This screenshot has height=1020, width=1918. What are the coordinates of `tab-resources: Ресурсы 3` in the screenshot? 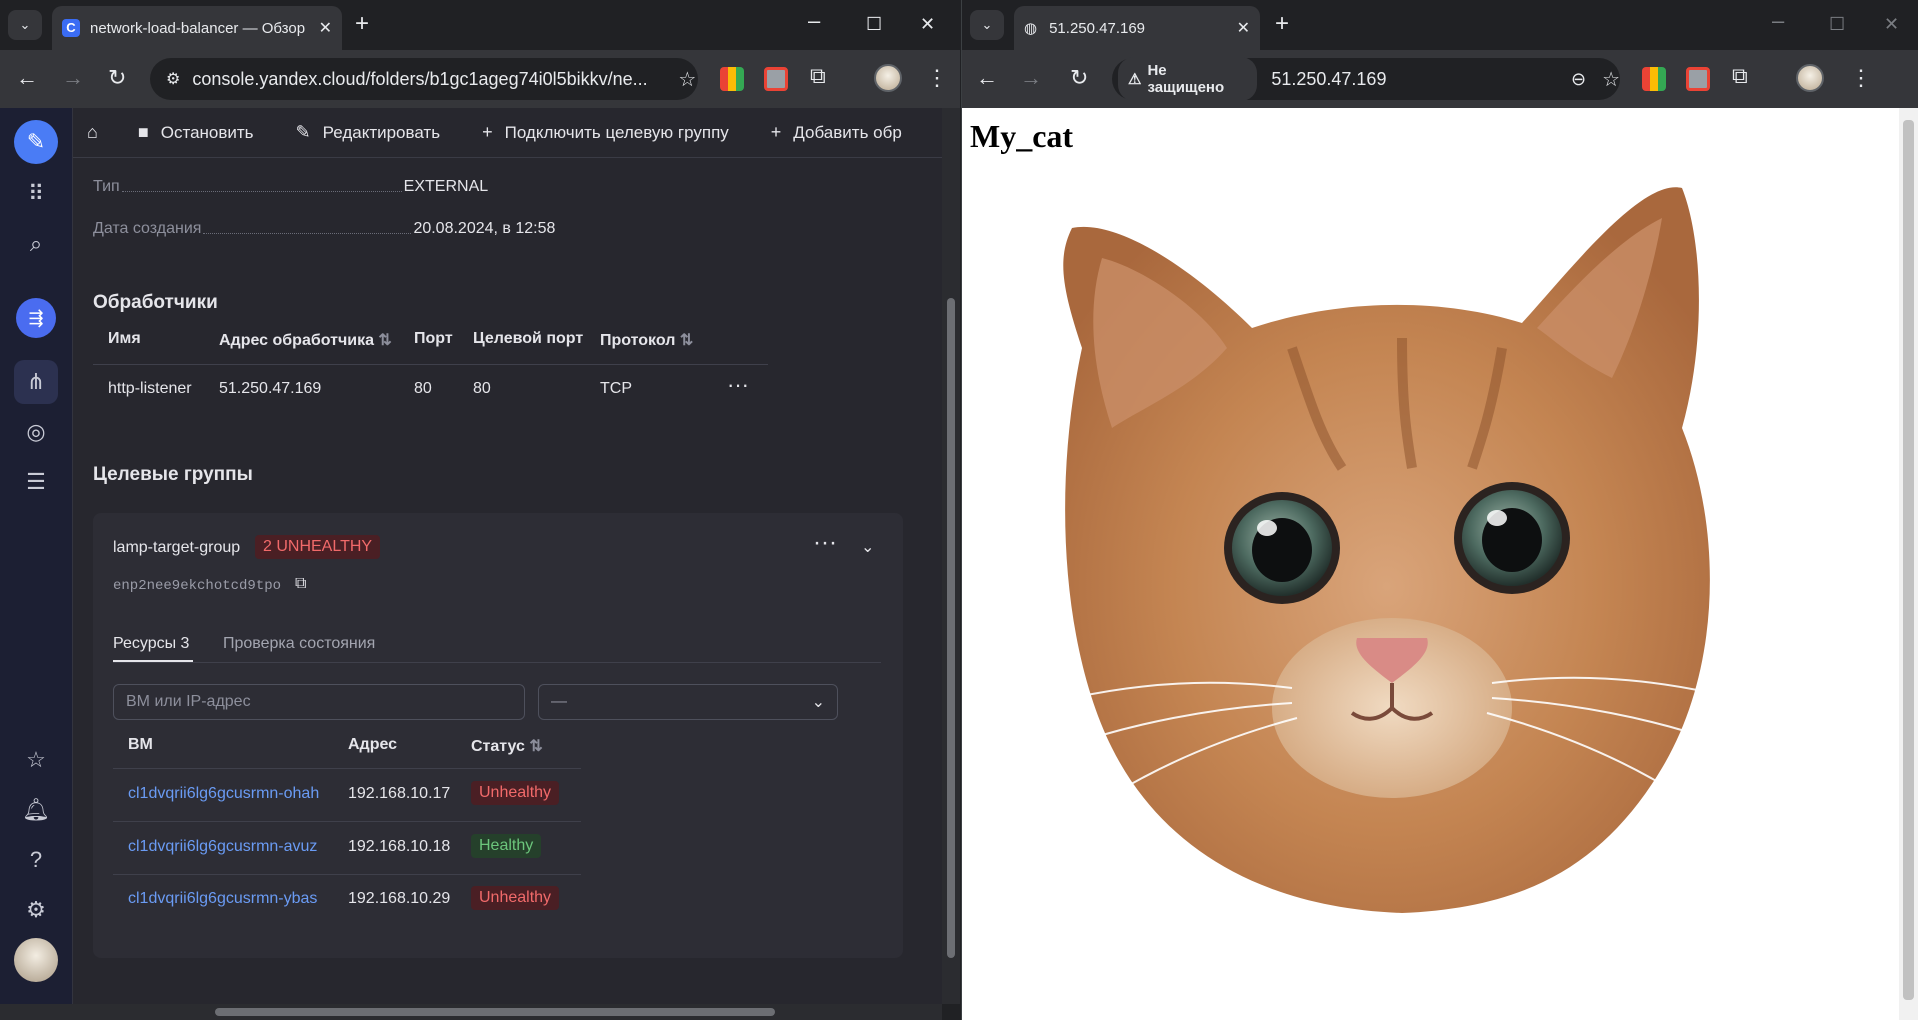 It's located at (151, 644).